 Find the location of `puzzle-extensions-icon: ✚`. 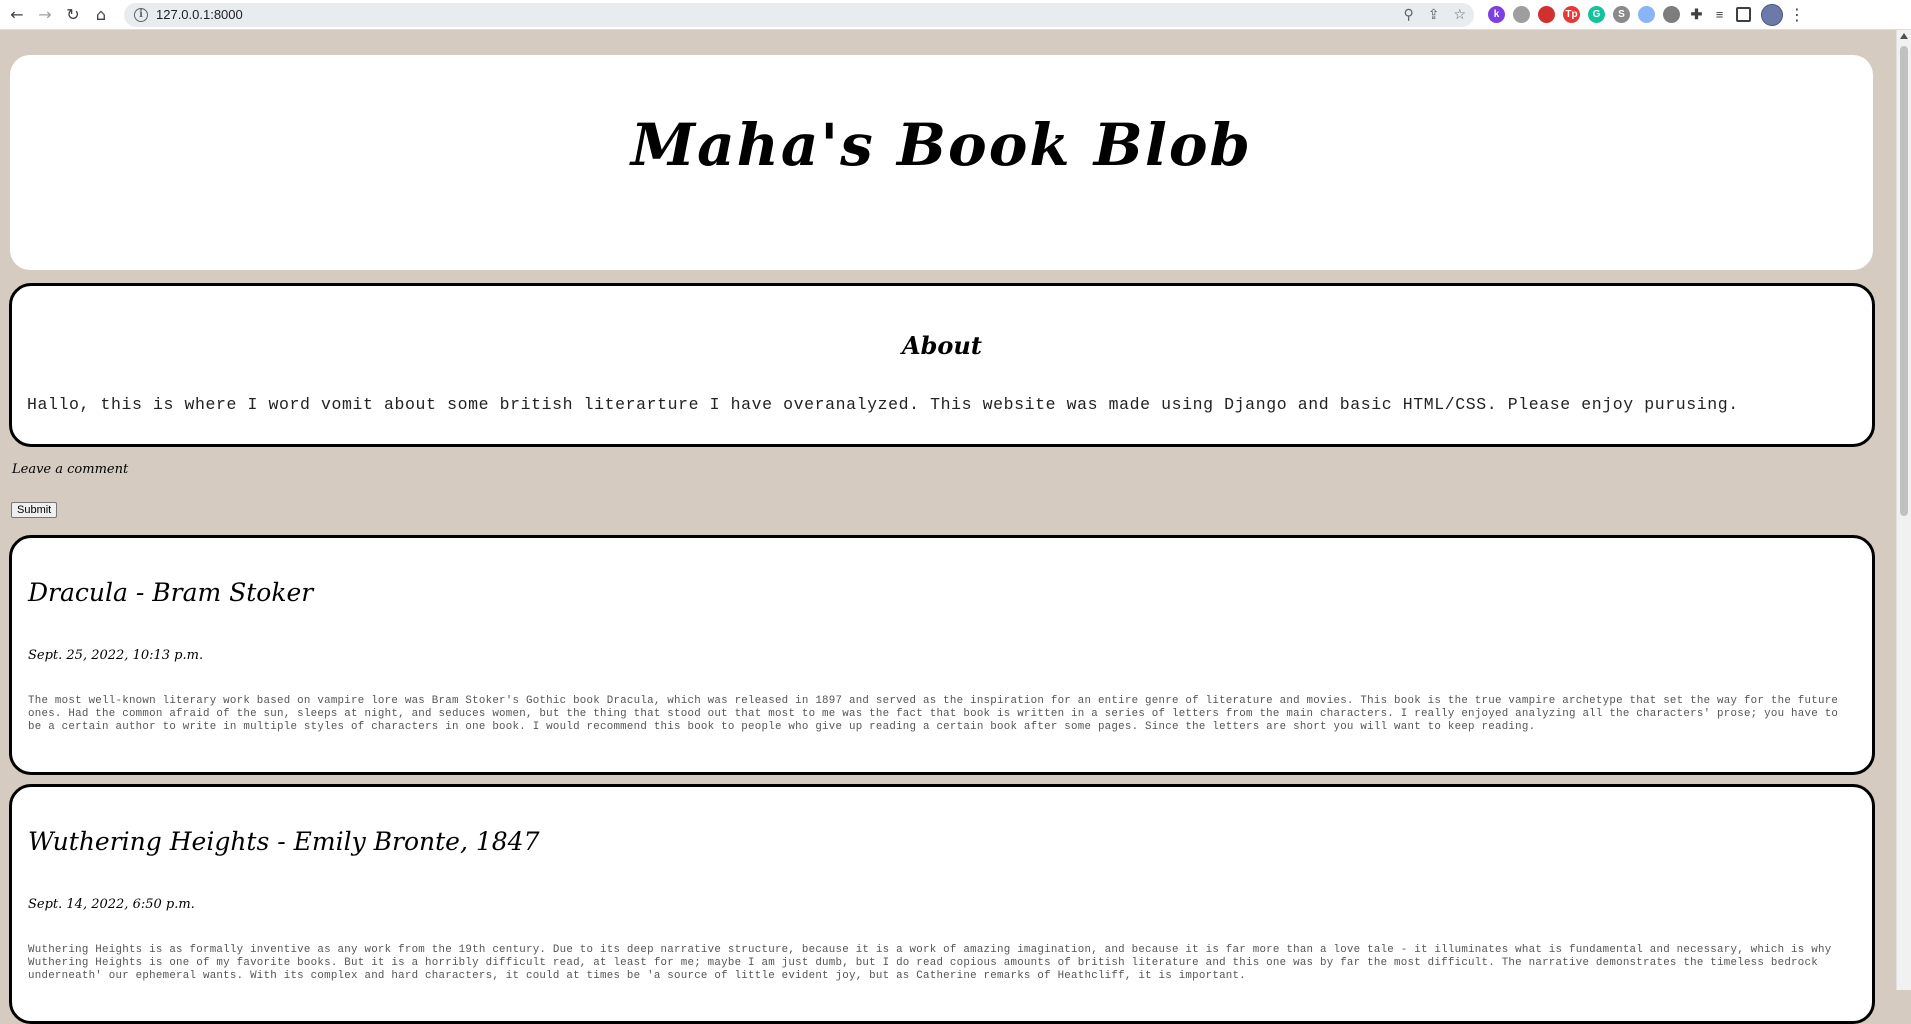

puzzle-extensions-icon: ✚ is located at coordinates (1696, 14).